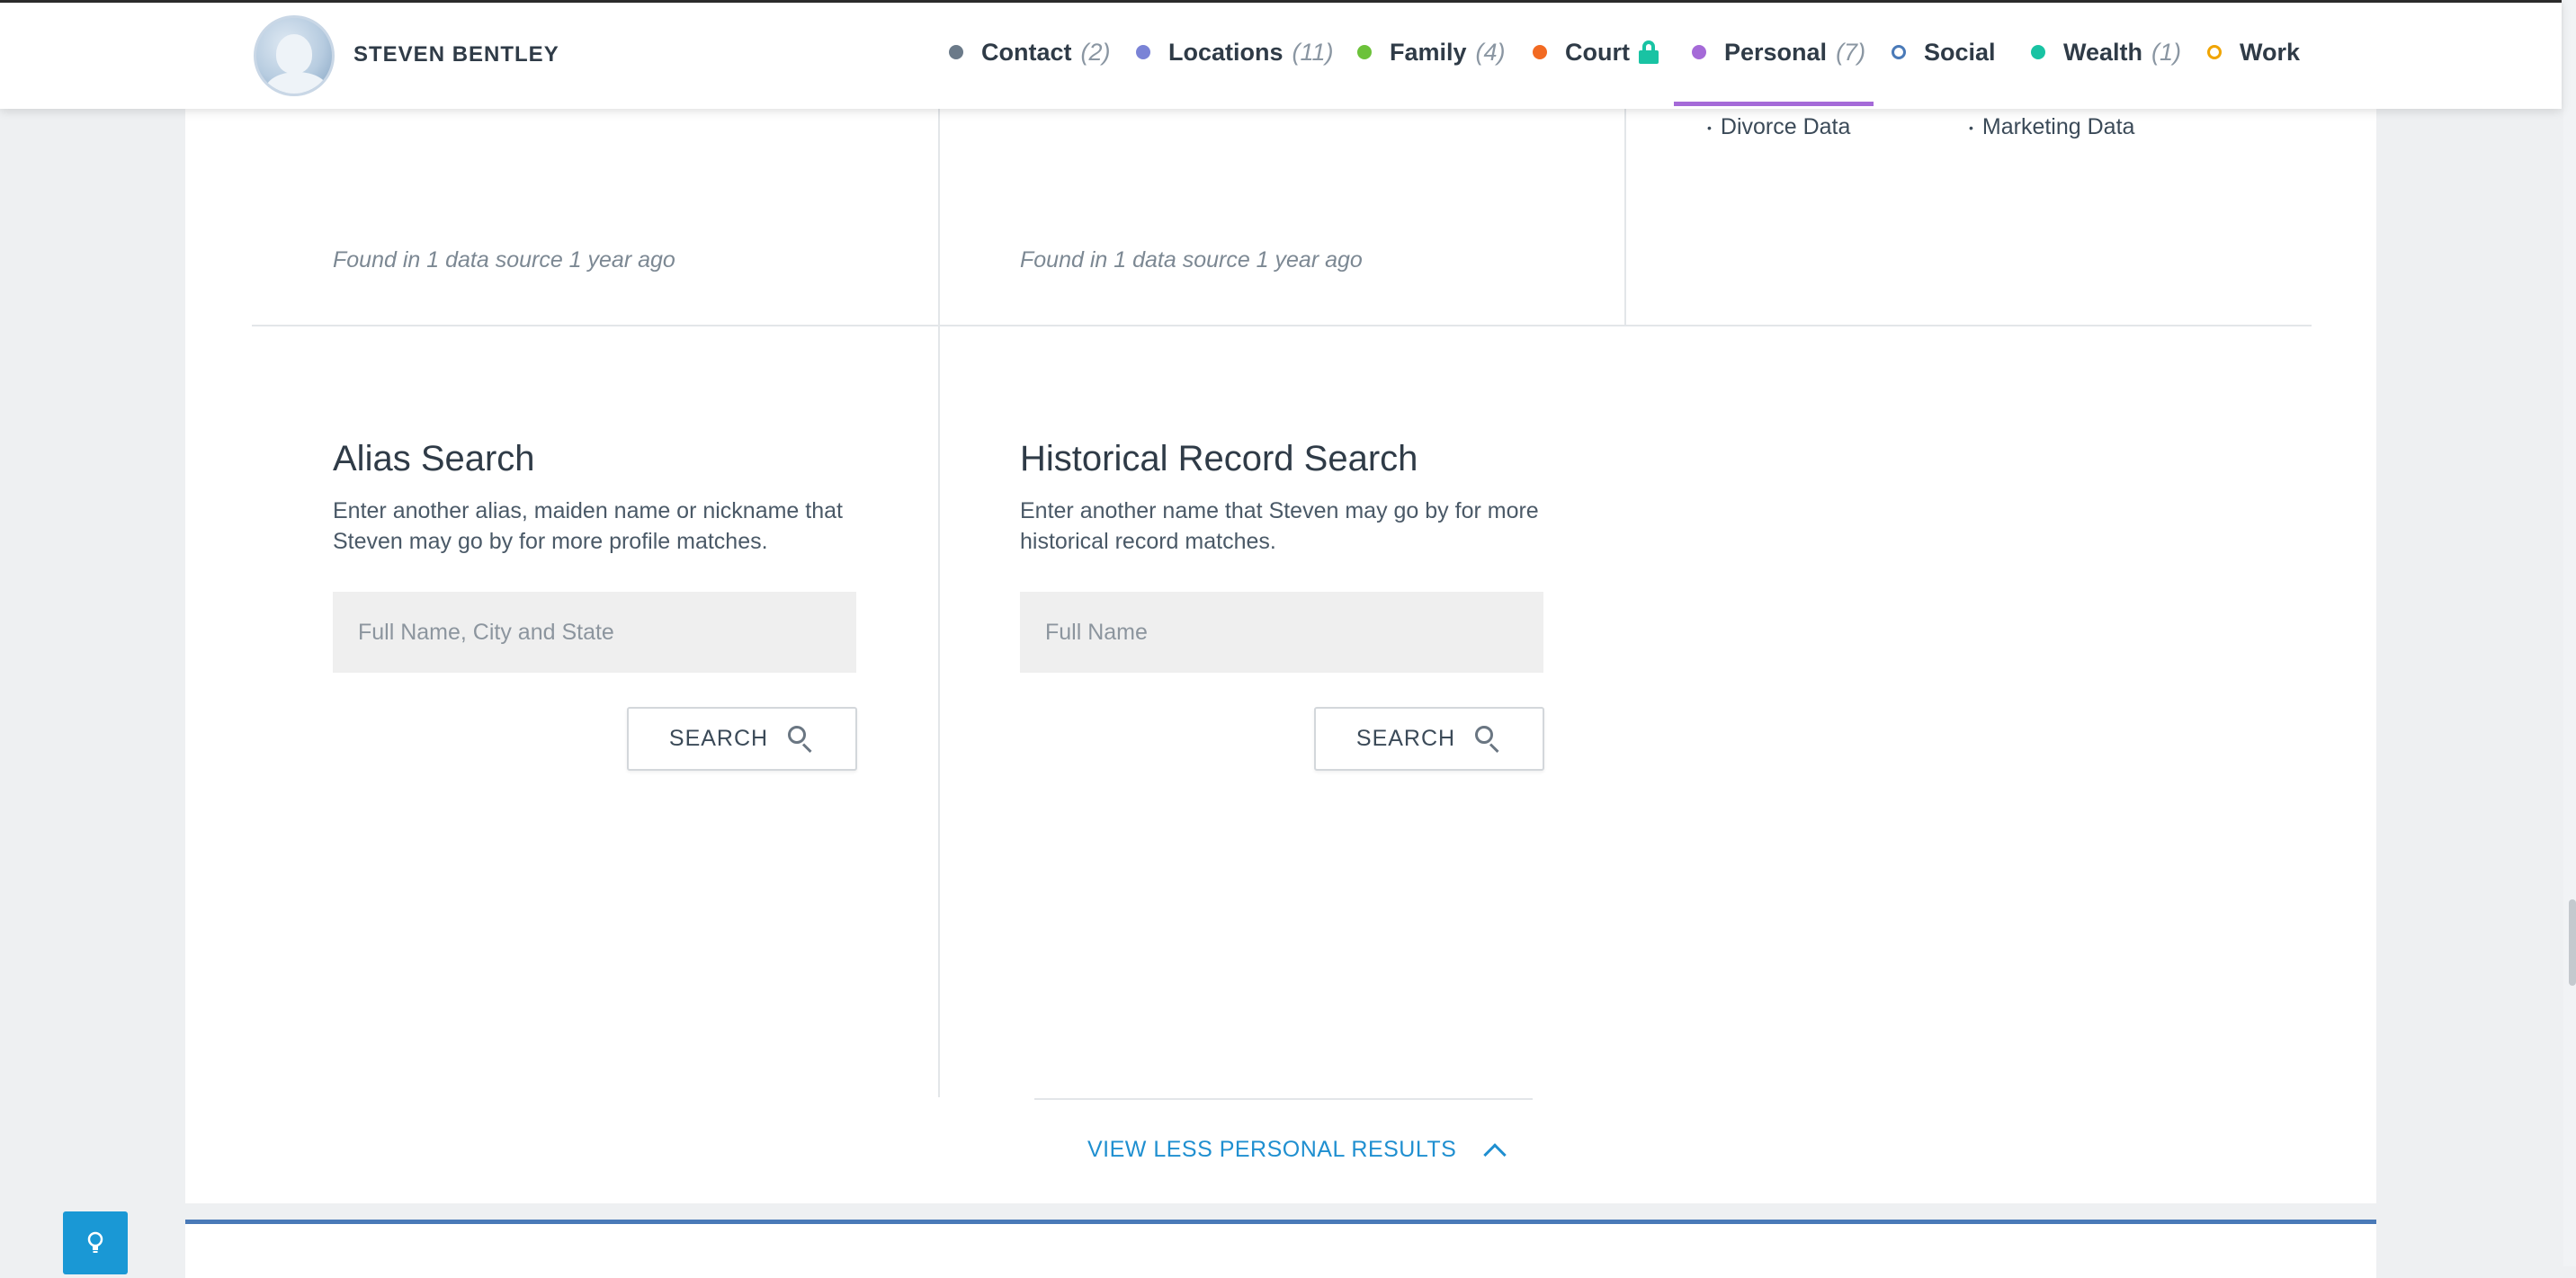  I want to click on tab-label: Work, so click(2270, 52).